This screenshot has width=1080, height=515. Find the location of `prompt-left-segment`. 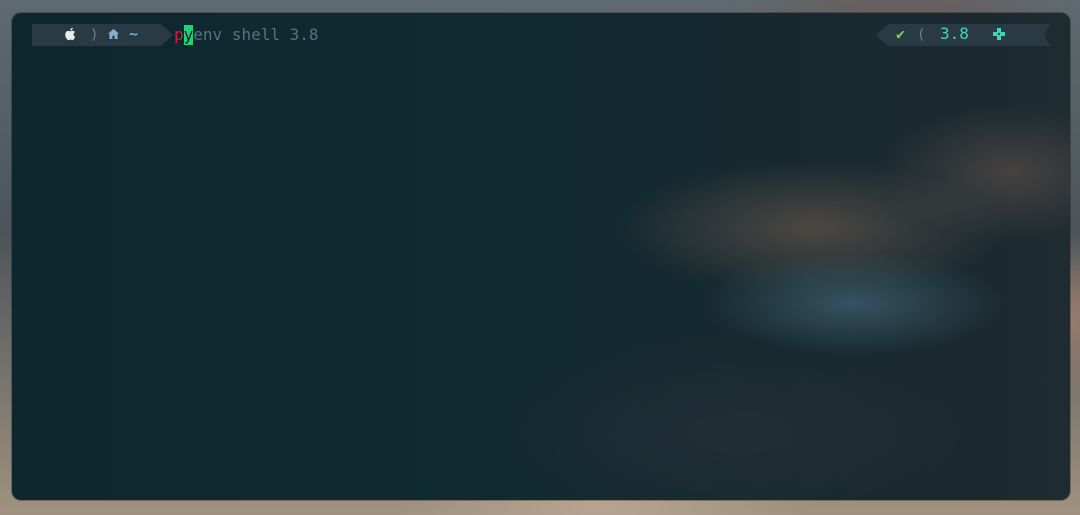

prompt-left-segment is located at coordinates (102, 35).